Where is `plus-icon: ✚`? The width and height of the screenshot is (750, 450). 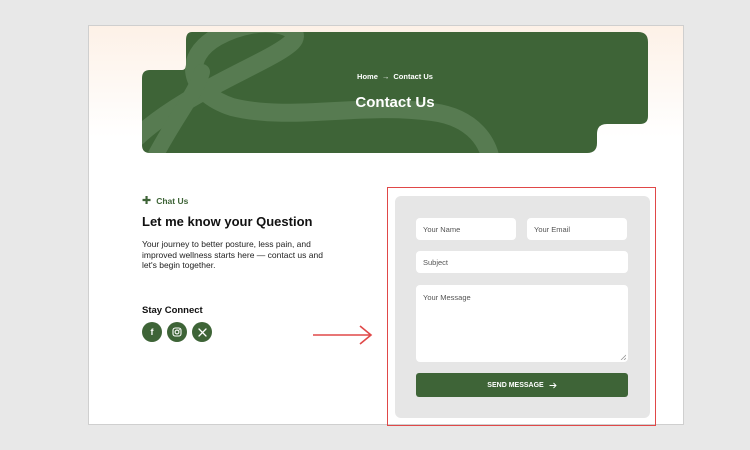 plus-icon: ✚ is located at coordinates (147, 201).